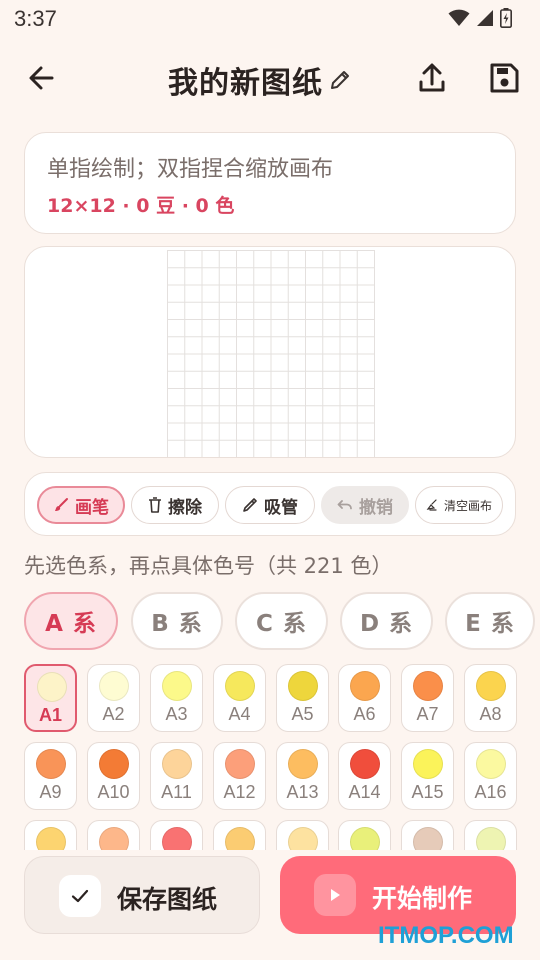 Image resolution: width=540 pixels, height=960 pixels. What do you see at coordinates (302, 714) in the screenshot?
I see `swatch-code-label: A5` at bounding box center [302, 714].